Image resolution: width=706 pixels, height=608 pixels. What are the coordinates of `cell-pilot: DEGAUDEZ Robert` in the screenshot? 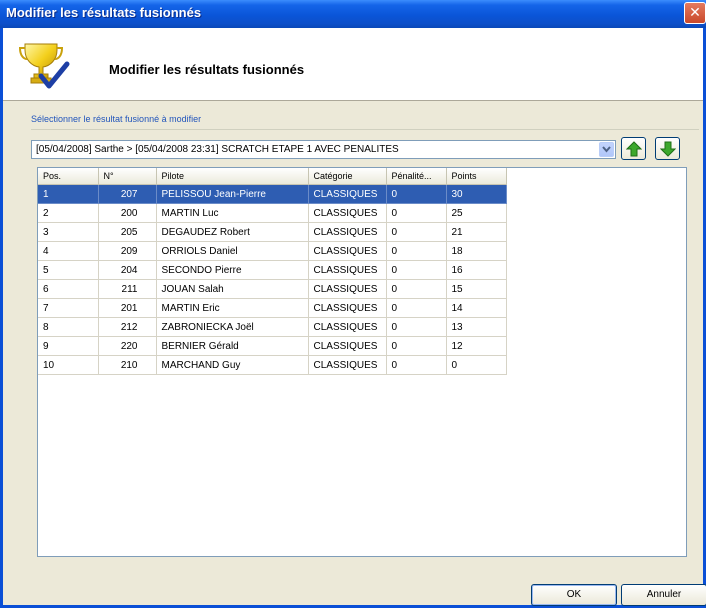 It's located at (232, 232).